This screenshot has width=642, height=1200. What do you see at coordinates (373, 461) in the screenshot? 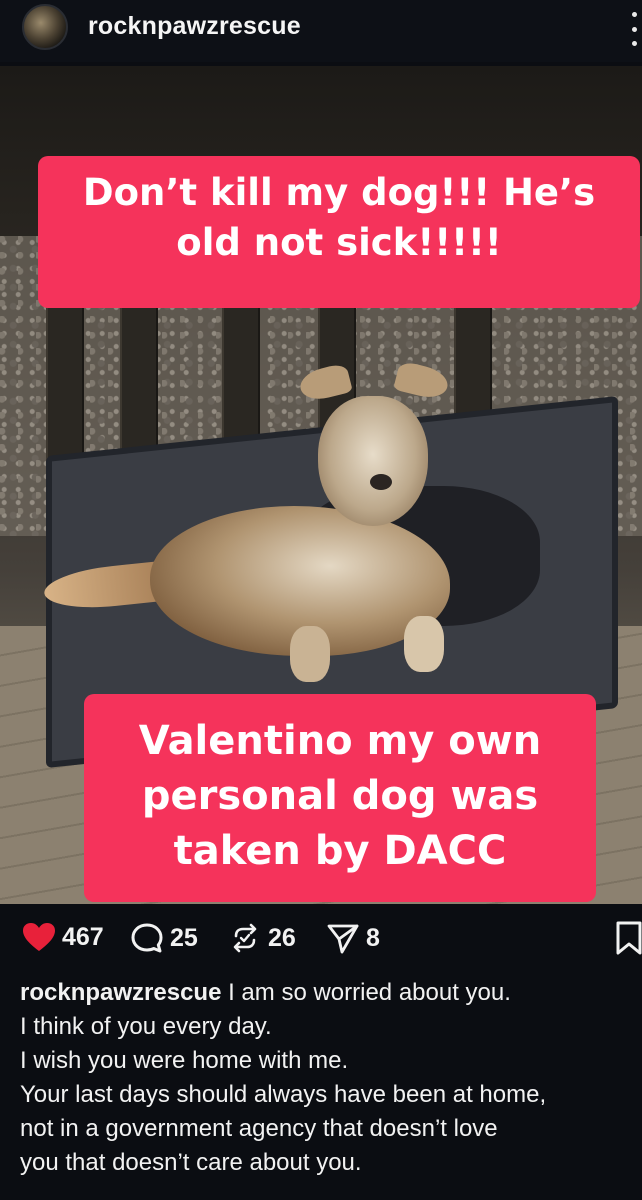
I see `dog-head` at bounding box center [373, 461].